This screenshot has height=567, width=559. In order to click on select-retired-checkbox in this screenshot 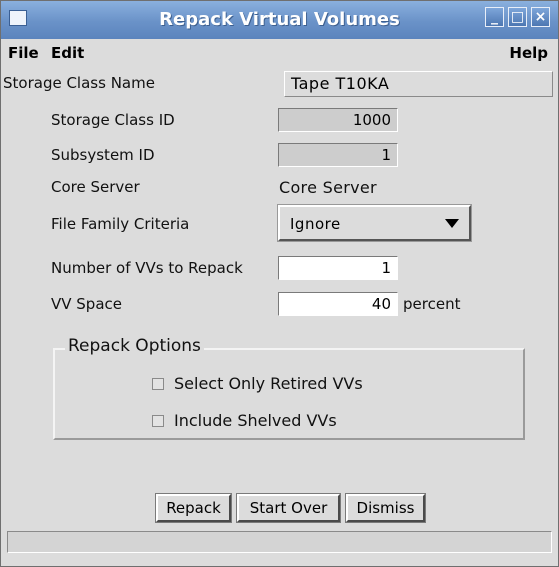, I will do `click(158, 384)`.